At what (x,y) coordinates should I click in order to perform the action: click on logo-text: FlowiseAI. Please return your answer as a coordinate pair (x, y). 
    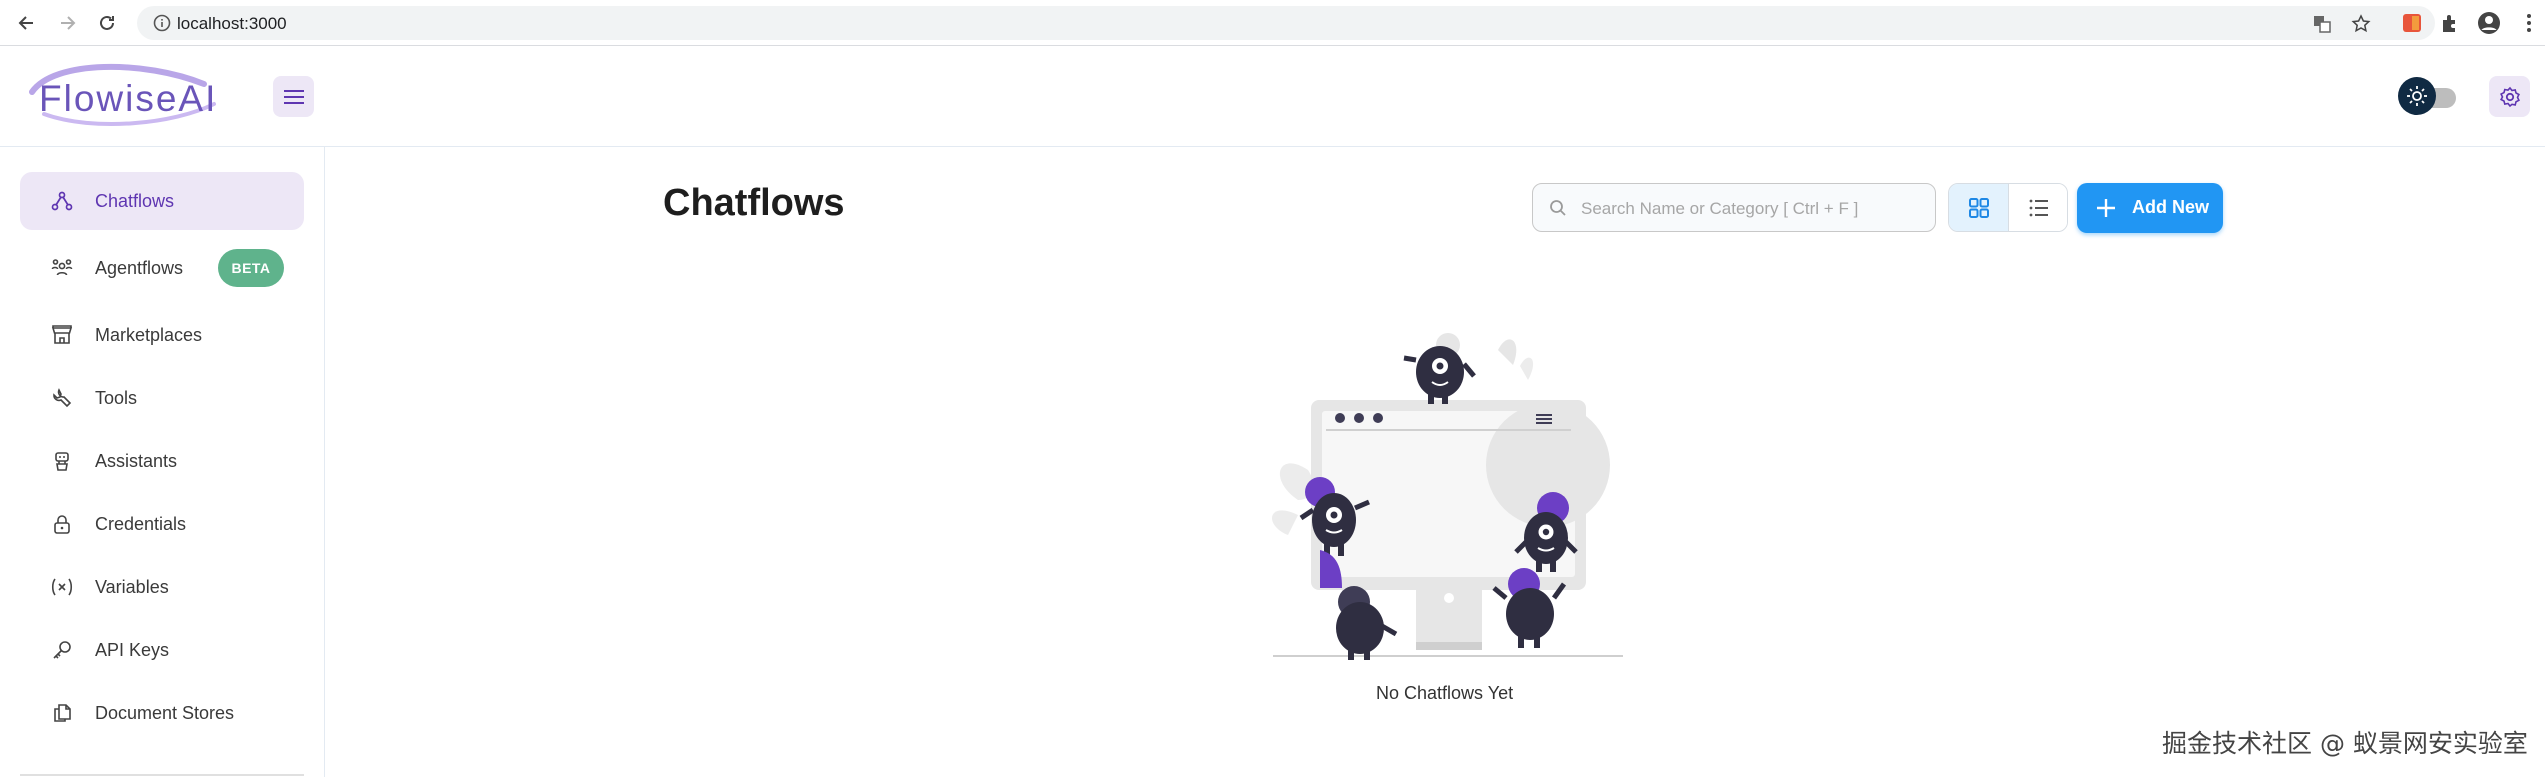
    Looking at the image, I should click on (128, 98).